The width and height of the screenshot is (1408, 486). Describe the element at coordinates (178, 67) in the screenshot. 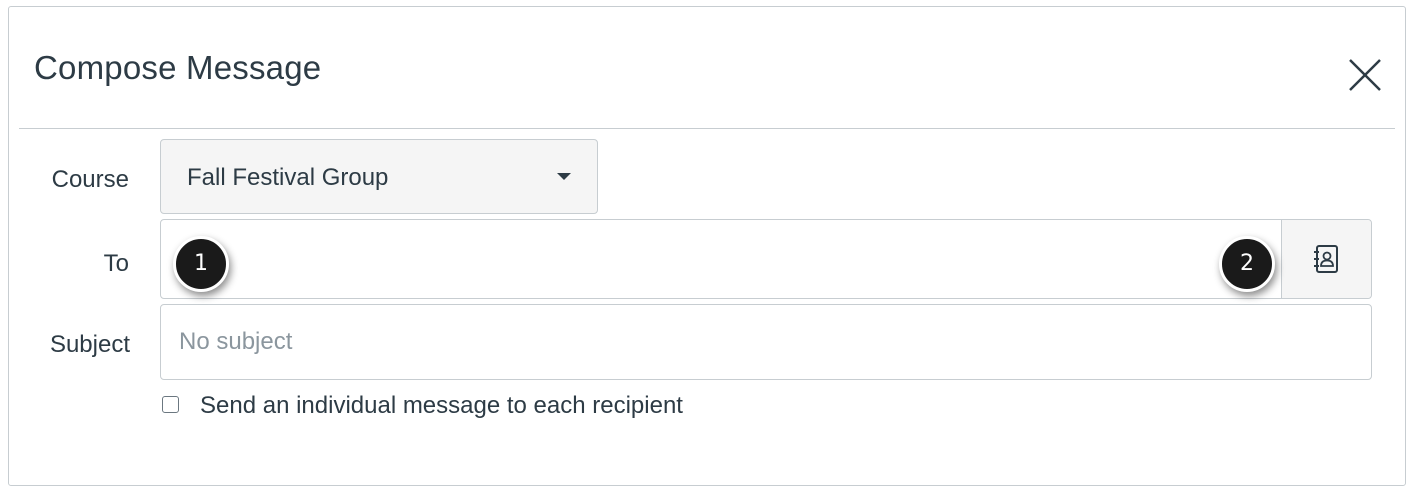

I see `dialog-title: Compose Message` at that location.